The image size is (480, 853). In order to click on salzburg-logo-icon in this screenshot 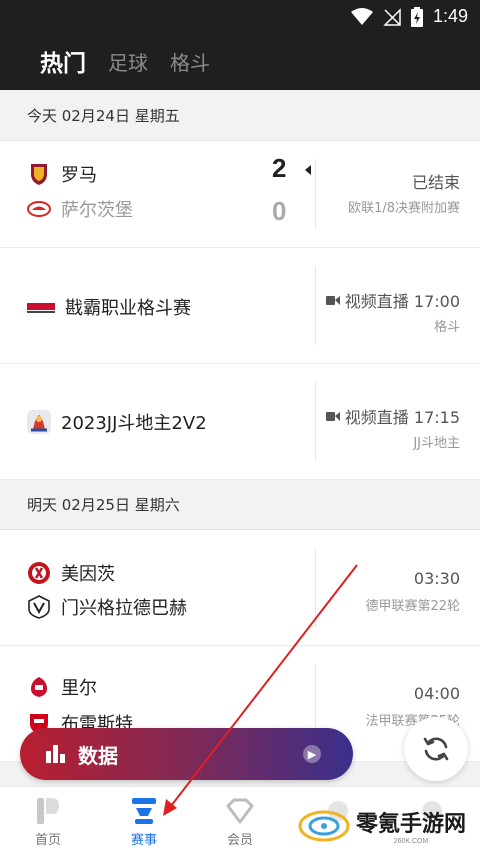, I will do `click(39, 209)`.